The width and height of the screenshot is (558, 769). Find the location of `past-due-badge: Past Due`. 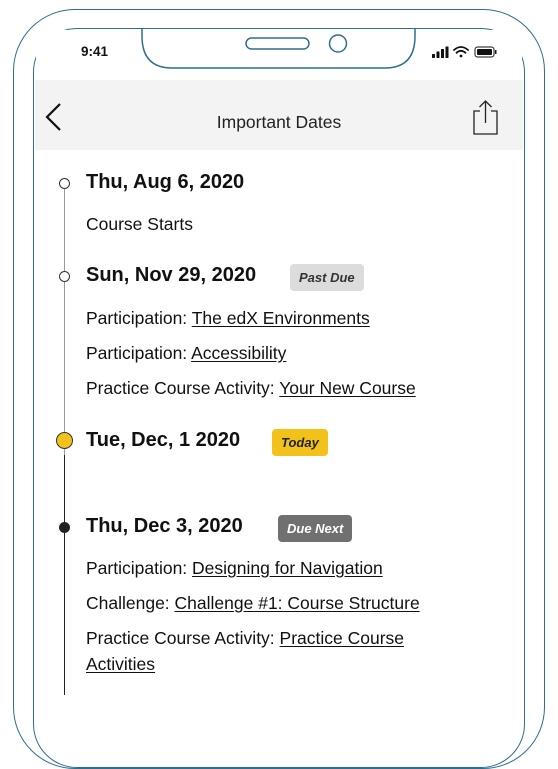

past-due-badge: Past Due is located at coordinates (327, 277).